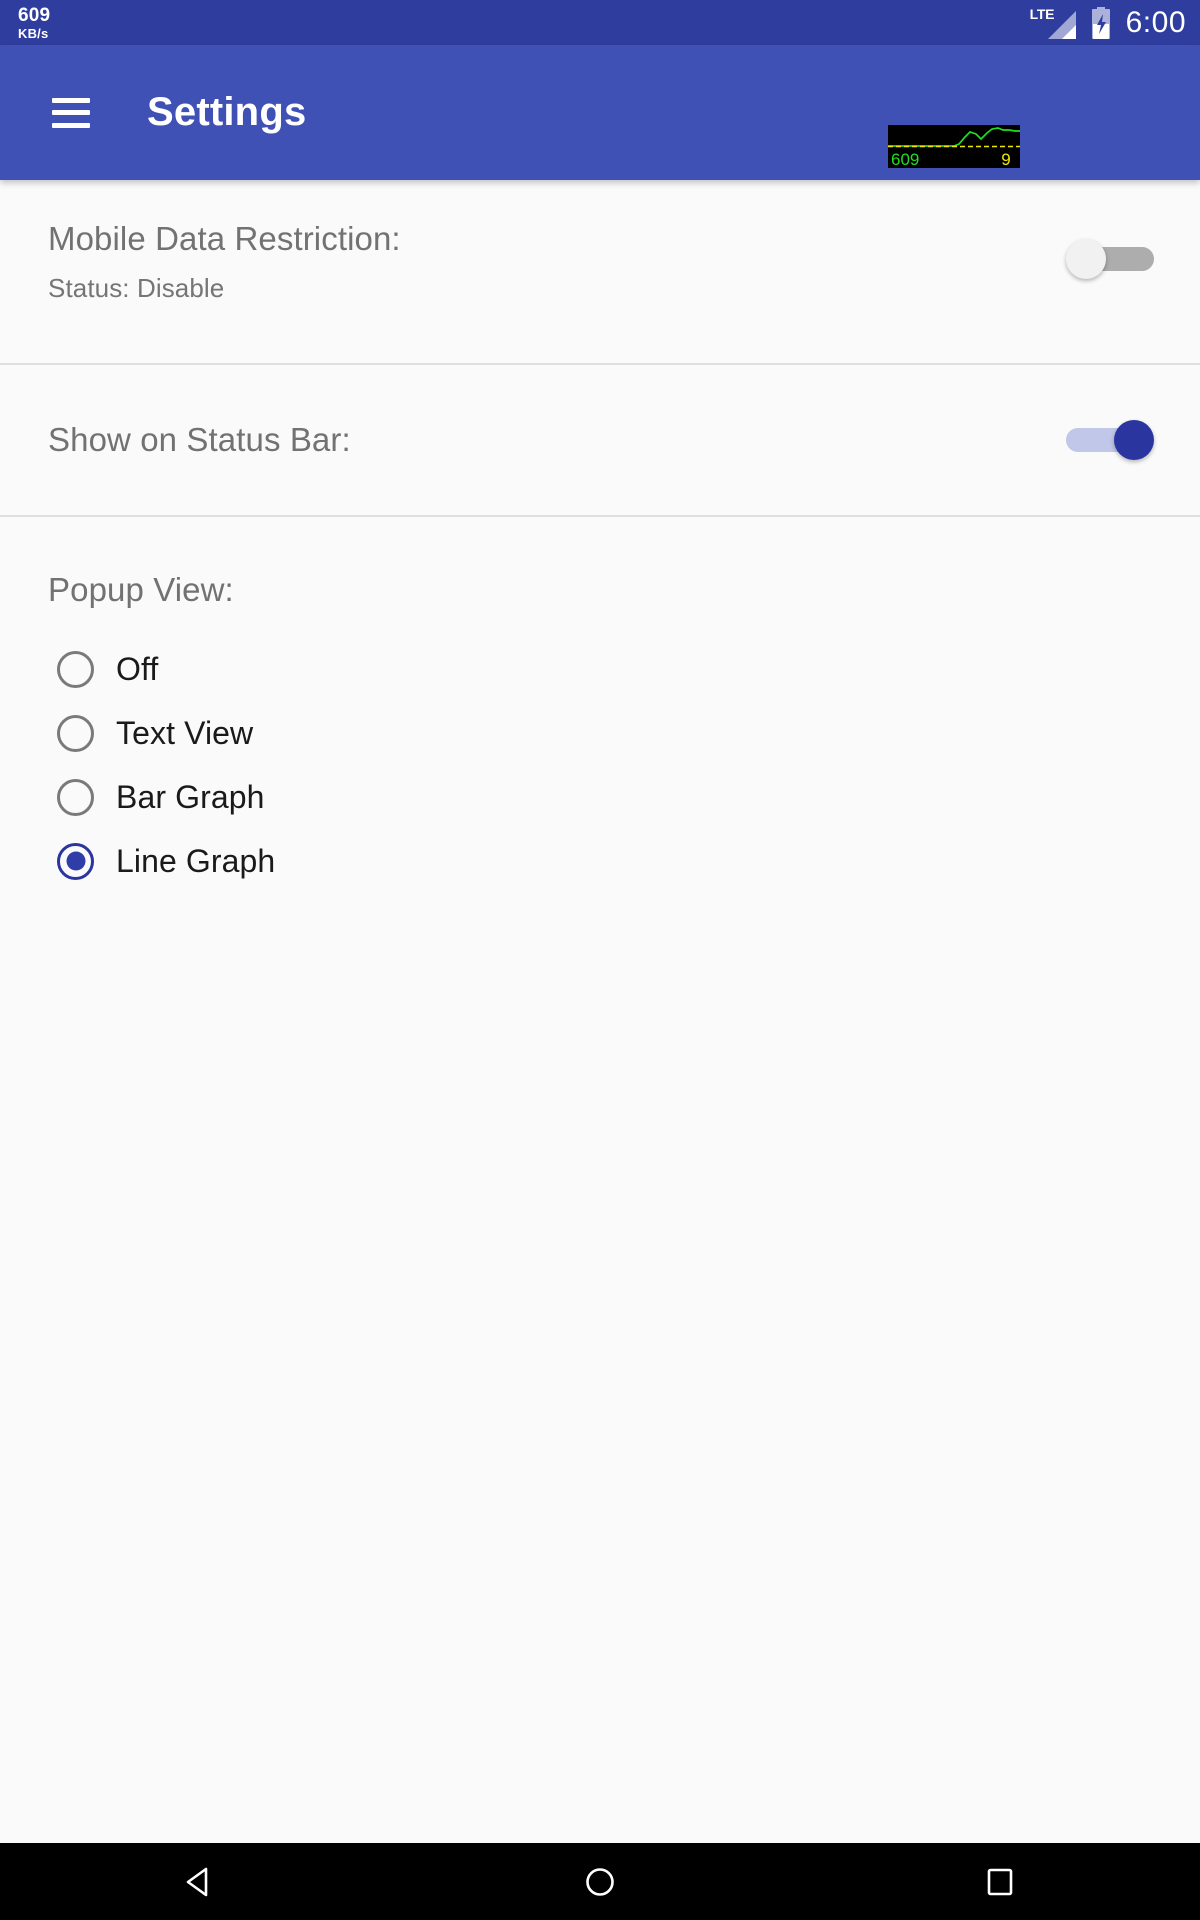  I want to click on radio-circle-selected-icon, so click(75, 861).